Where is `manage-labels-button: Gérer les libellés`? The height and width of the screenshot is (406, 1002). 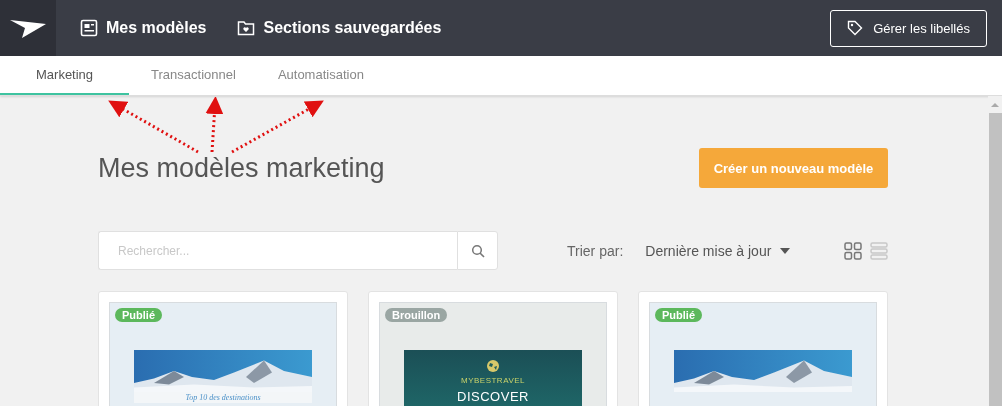 manage-labels-button: Gérer les libellés is located at coordinates (908, 28).